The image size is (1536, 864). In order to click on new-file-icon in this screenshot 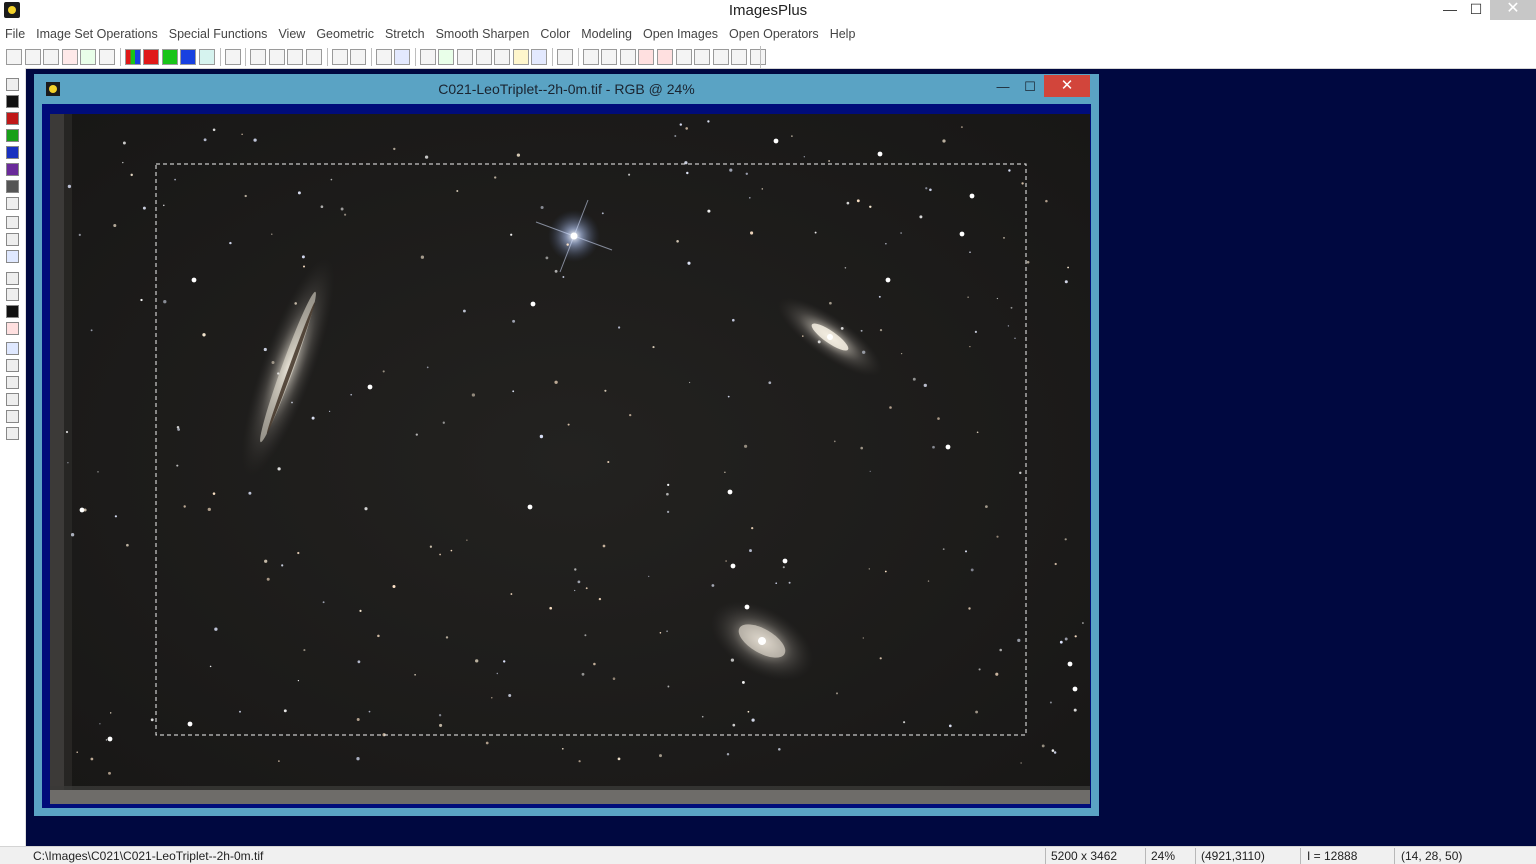, I will do `click(14, 57)`.